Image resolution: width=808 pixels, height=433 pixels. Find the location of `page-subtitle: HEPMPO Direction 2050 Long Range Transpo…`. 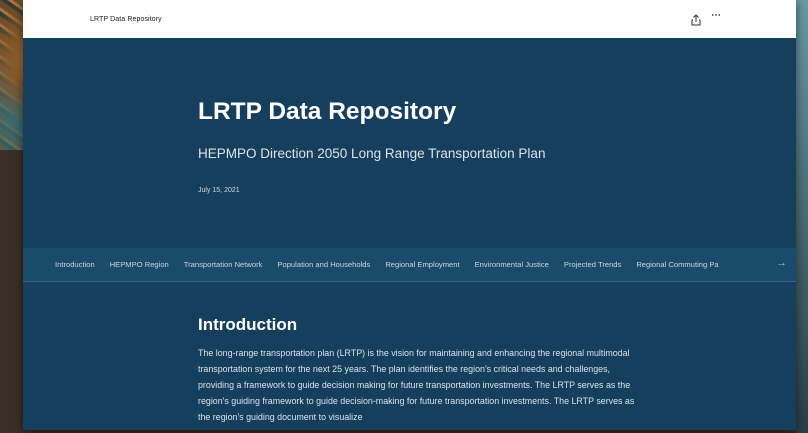

page-subtitle: HEPMPO Direction 2050 Long Range Transpo… is located at coordinates (372, 153).